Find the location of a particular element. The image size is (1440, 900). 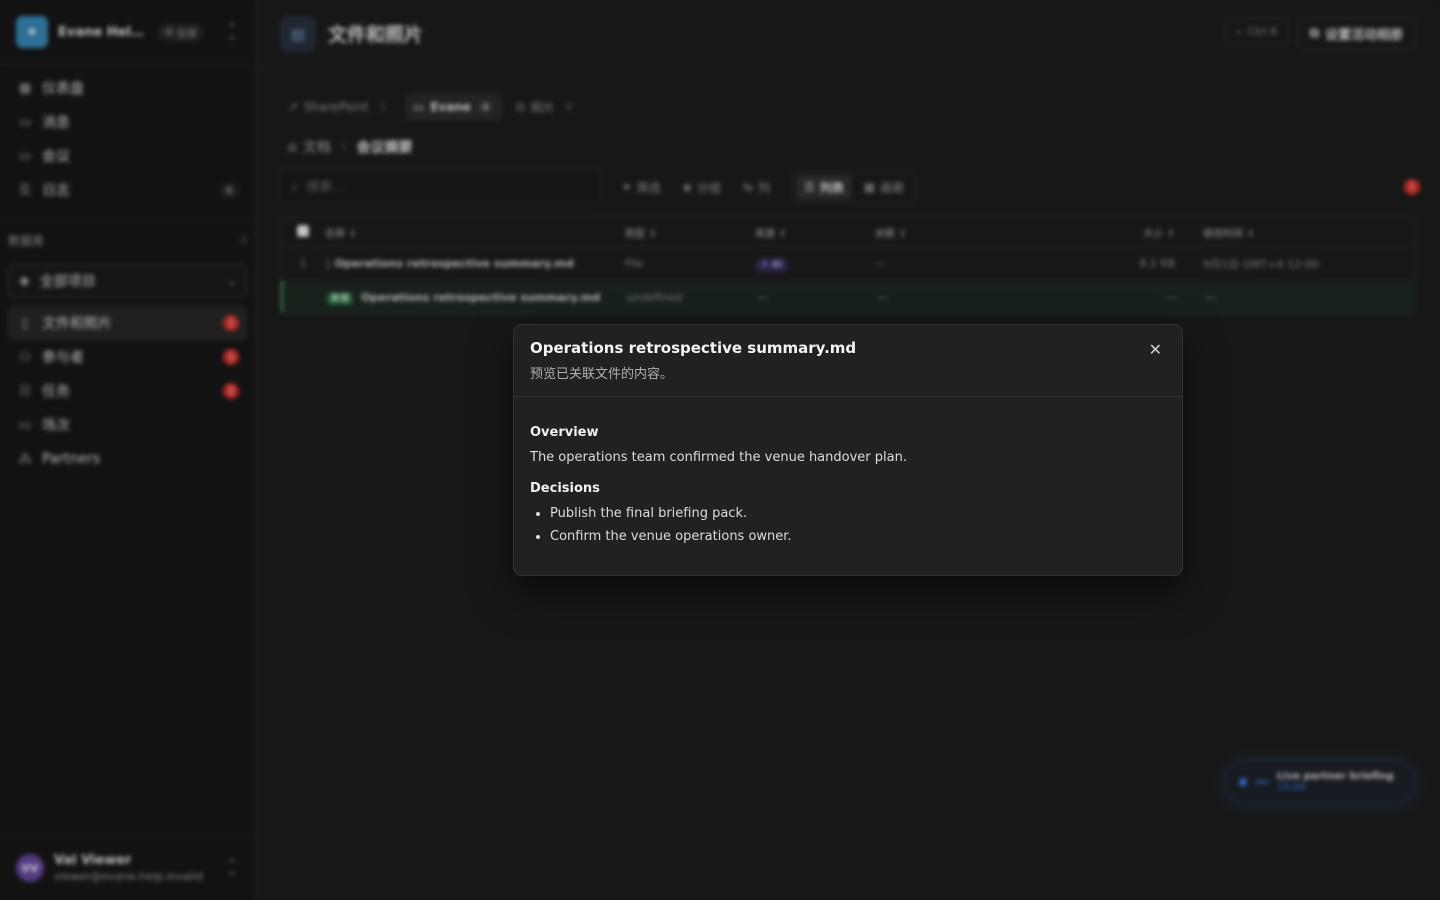

close-icon: ✕ is located at coordinates (1155, 350).